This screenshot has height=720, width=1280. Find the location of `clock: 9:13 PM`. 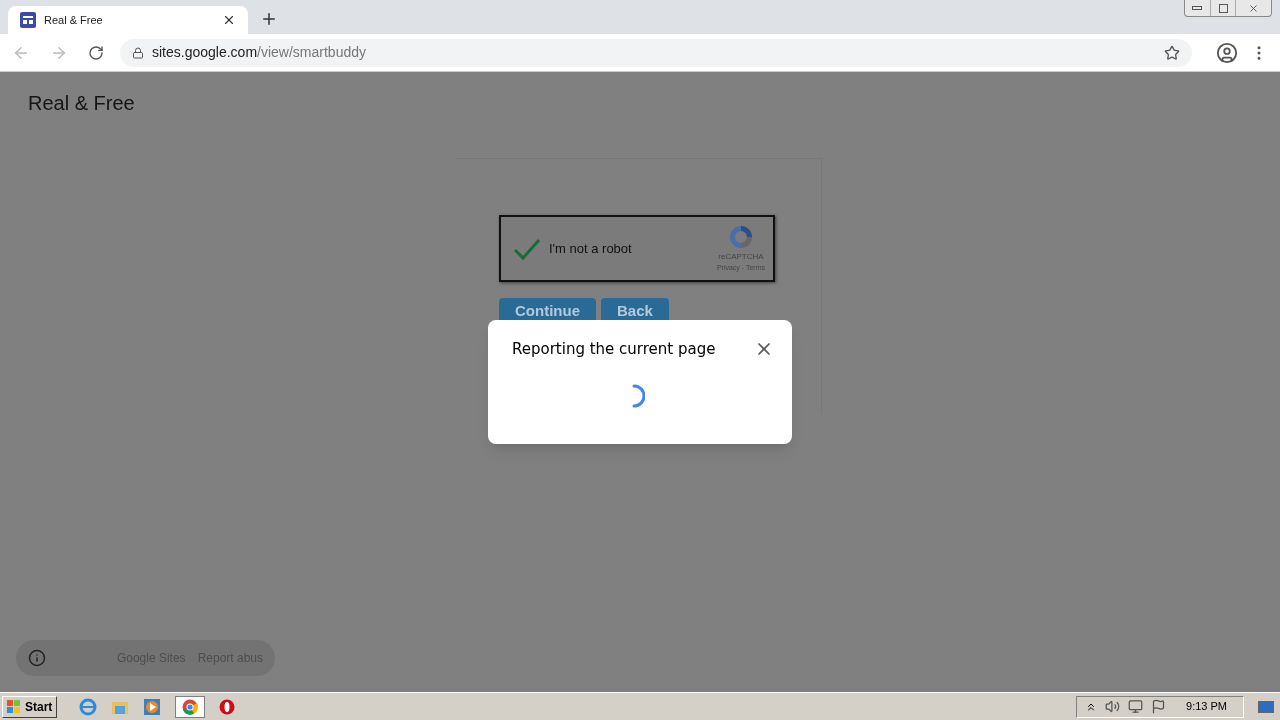

clock: 9:13 PM is located at coordinates (1206, 707).